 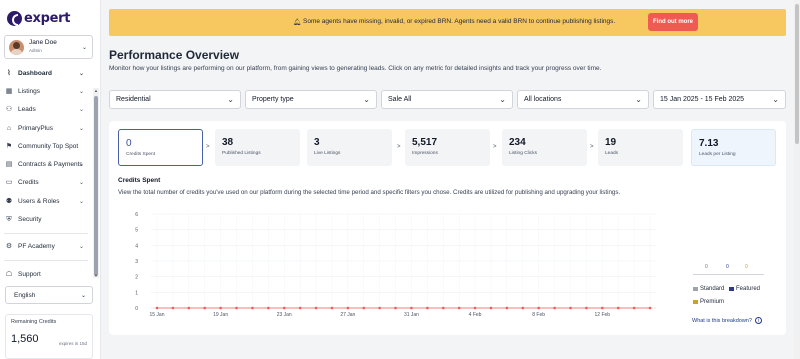 I want to click on sidebar-item-label: Support, so click(x=29, y=274).